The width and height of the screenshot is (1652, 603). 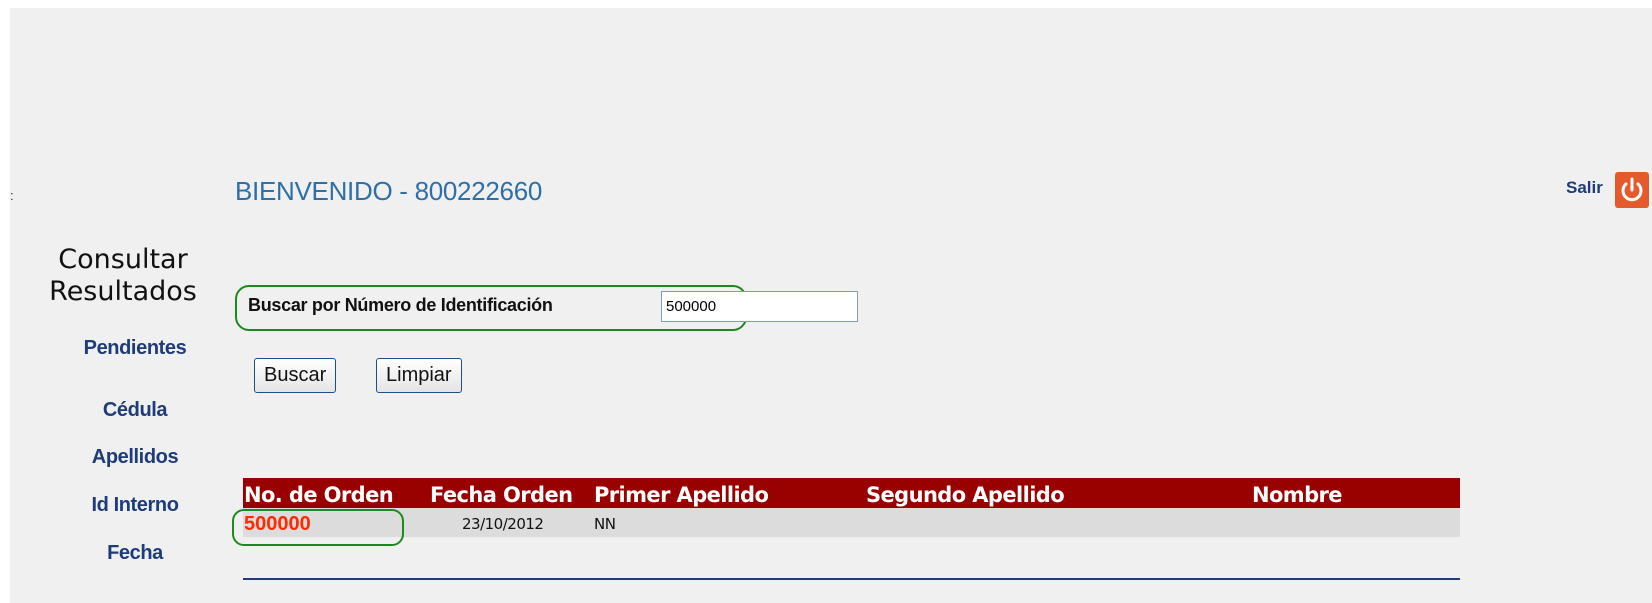 What do you see at coordinates (319, 495) in the screenshot?
I see `column-header-order-number: No. de Orden` at bounding box center [319, 495].